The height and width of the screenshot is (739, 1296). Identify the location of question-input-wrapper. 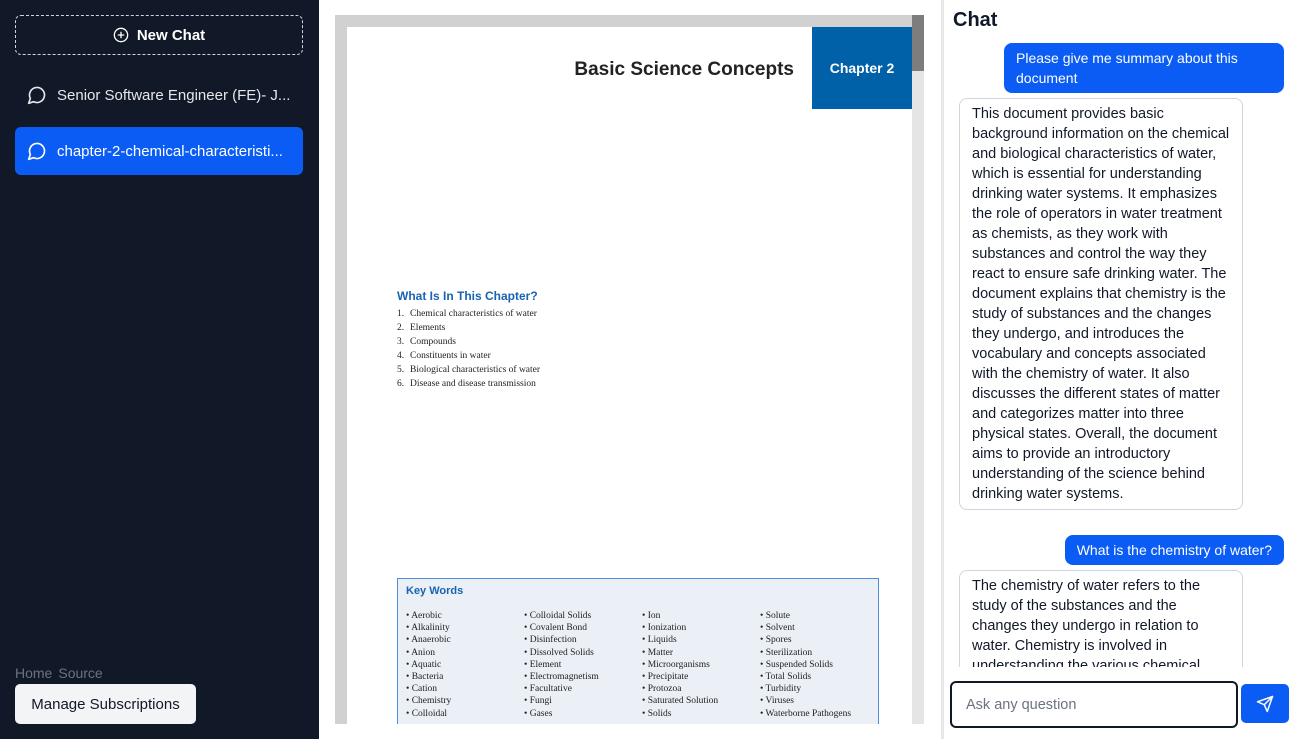
(1094, 704).